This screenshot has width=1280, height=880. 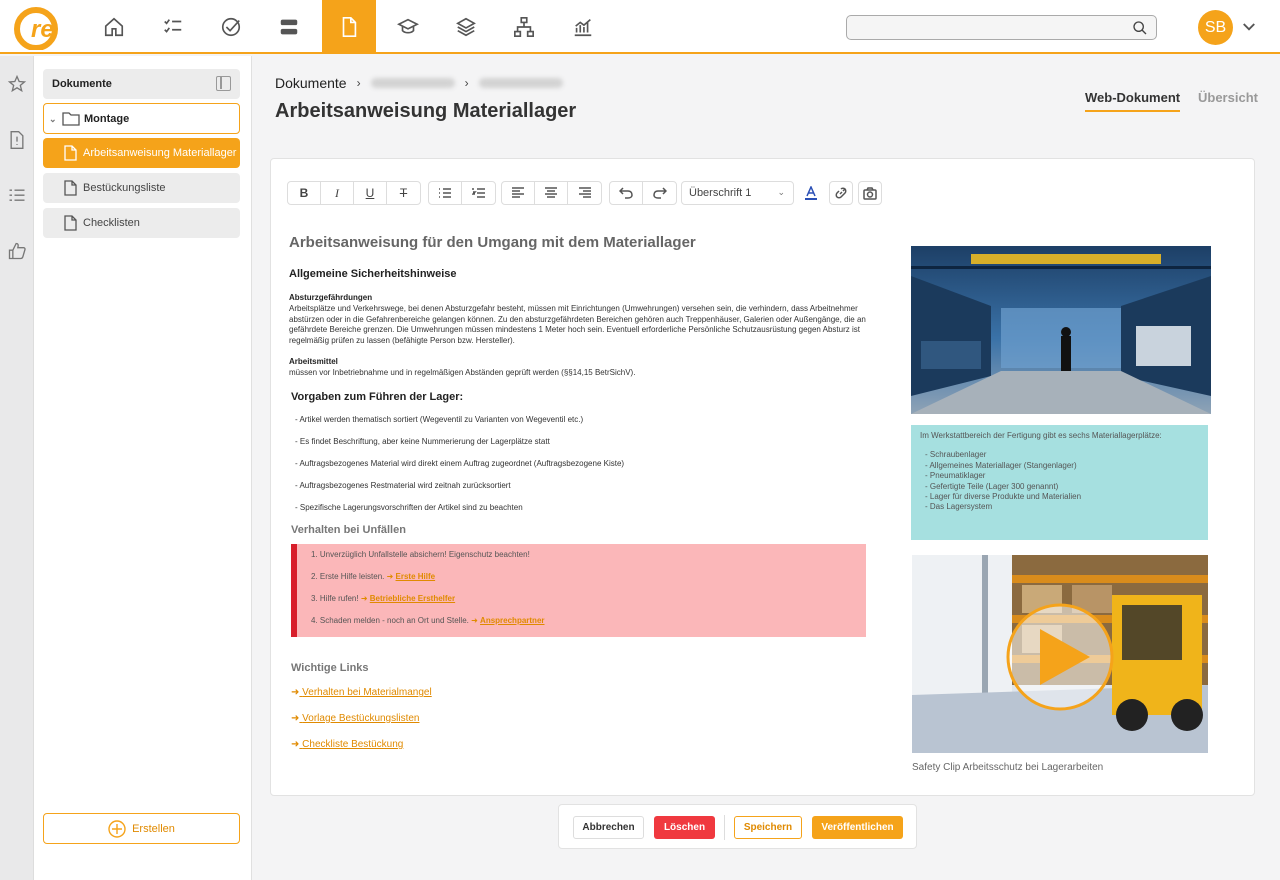 What do you see at coordinates (349, 26) in the screenshot?
I see `document-icon` at bounding box center [349, 26].